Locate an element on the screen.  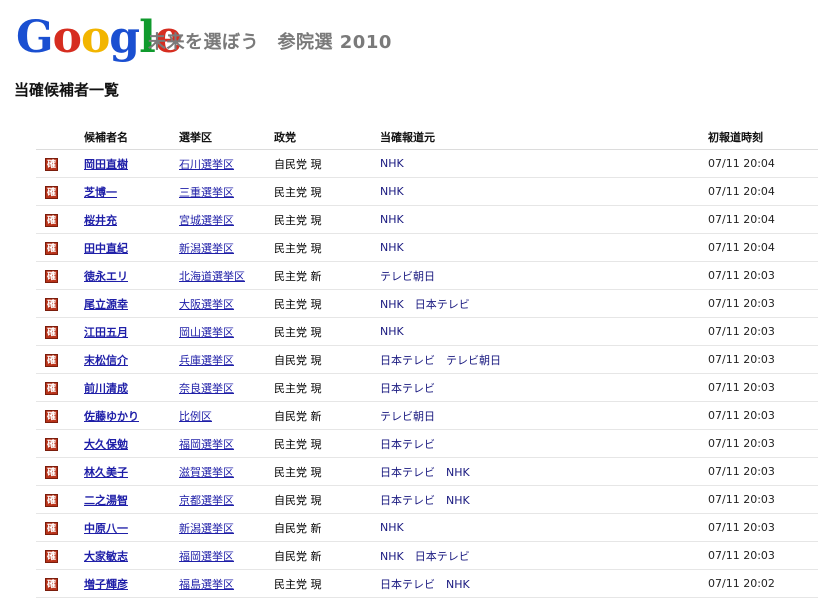
table-row: 確 江田五月 岡山選挙区 民主党 現 NHK 07/11 20:03 is located at coordinates (427, 331).